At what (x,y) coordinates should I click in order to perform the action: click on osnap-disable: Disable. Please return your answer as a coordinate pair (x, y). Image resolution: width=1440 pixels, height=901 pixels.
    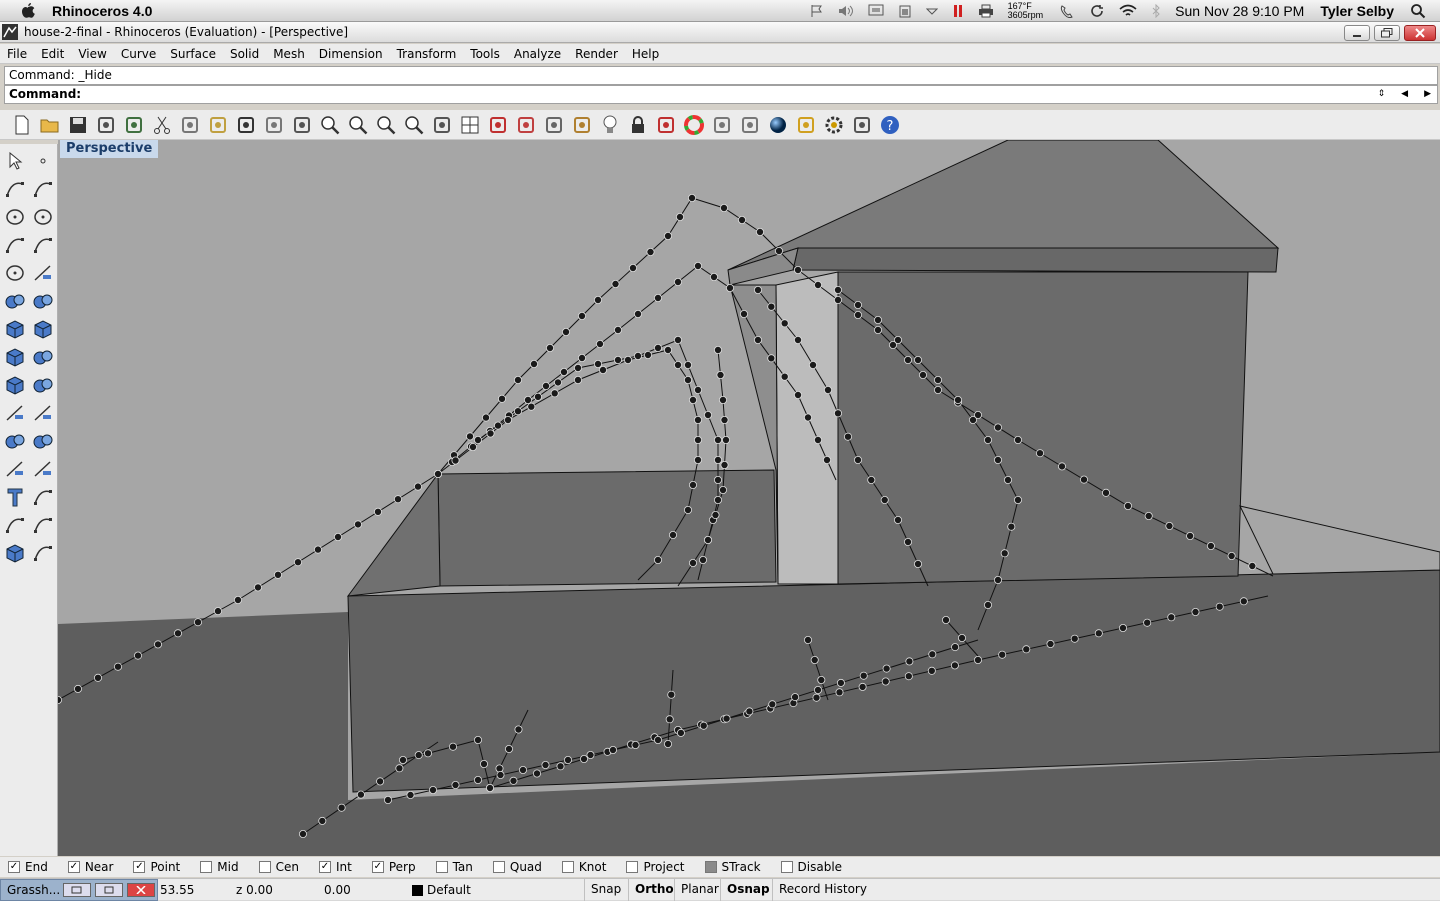
    Looking at the image, I should click on (811, 867).